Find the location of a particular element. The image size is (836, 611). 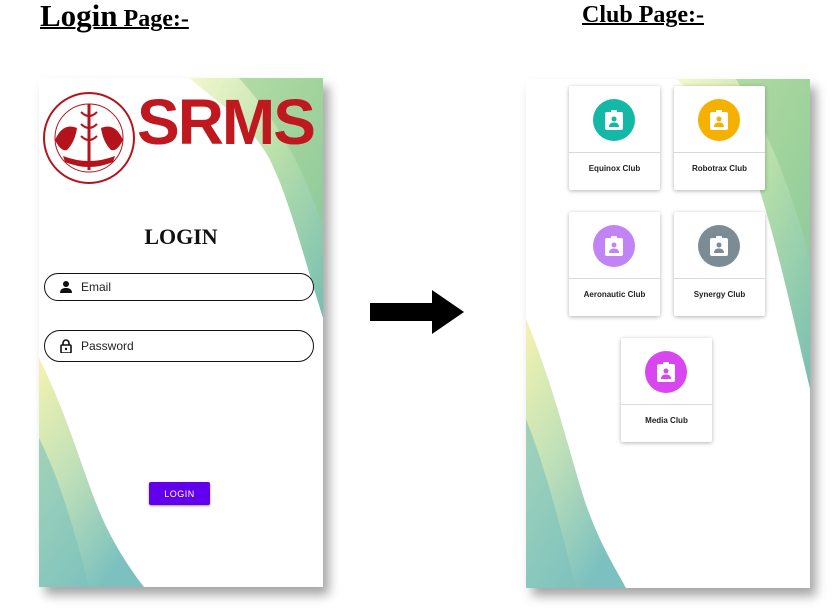

club-card-media: Media Club is located at coordinates (666, 390).